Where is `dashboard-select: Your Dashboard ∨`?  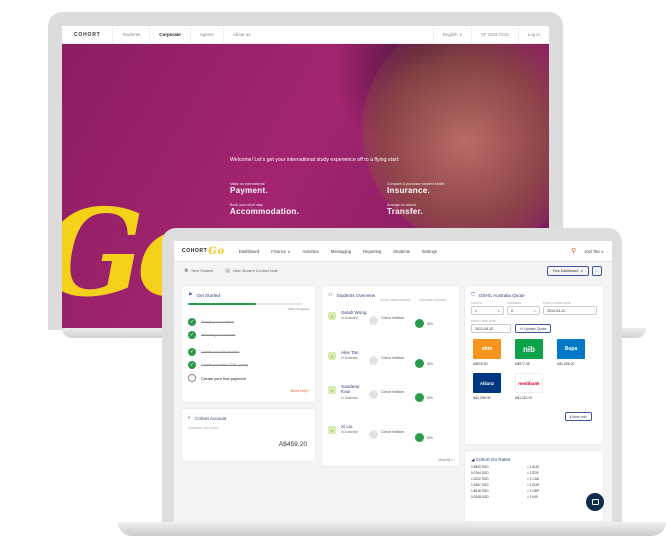 dashboard-select: Your Dashboard ∨ is located at coordinates (567, 271).